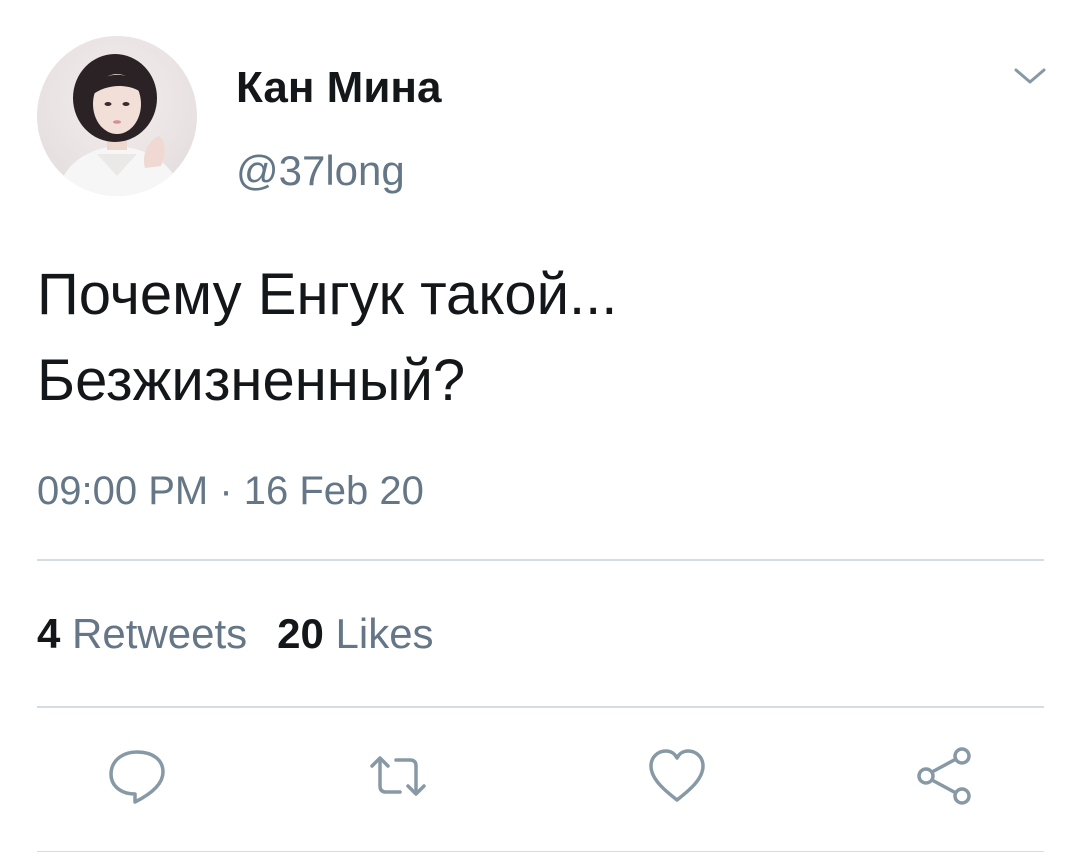 The height and width of the screenshot is (868, 1080). I want to click on retweets-count: 4, so click(49, 633).